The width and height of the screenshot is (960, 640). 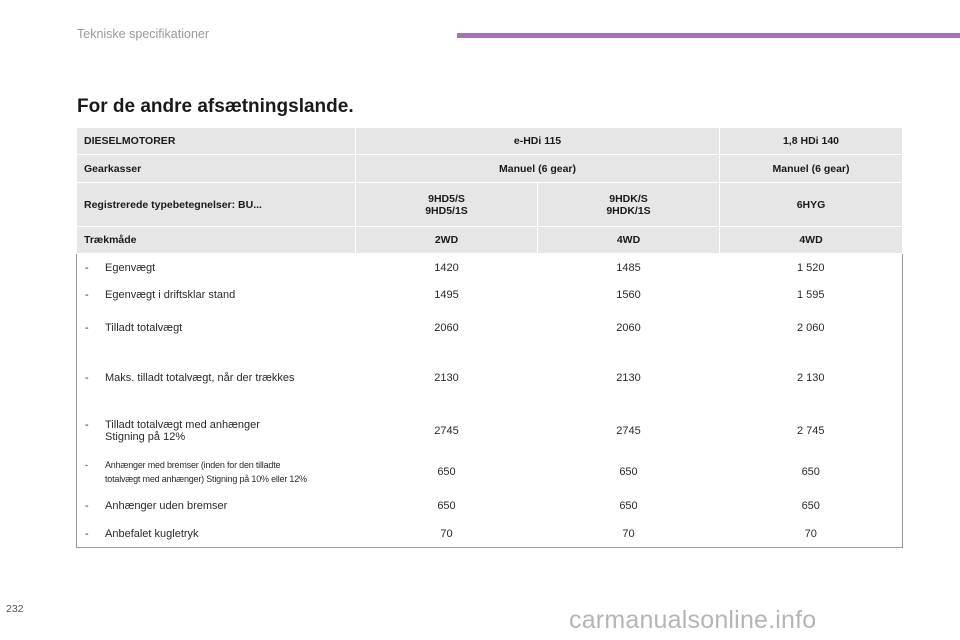 What do you see at coordinates (628, 198) in the screenshot?
I see `type-code: 9HDK/S` at bounding box center [628, 198].